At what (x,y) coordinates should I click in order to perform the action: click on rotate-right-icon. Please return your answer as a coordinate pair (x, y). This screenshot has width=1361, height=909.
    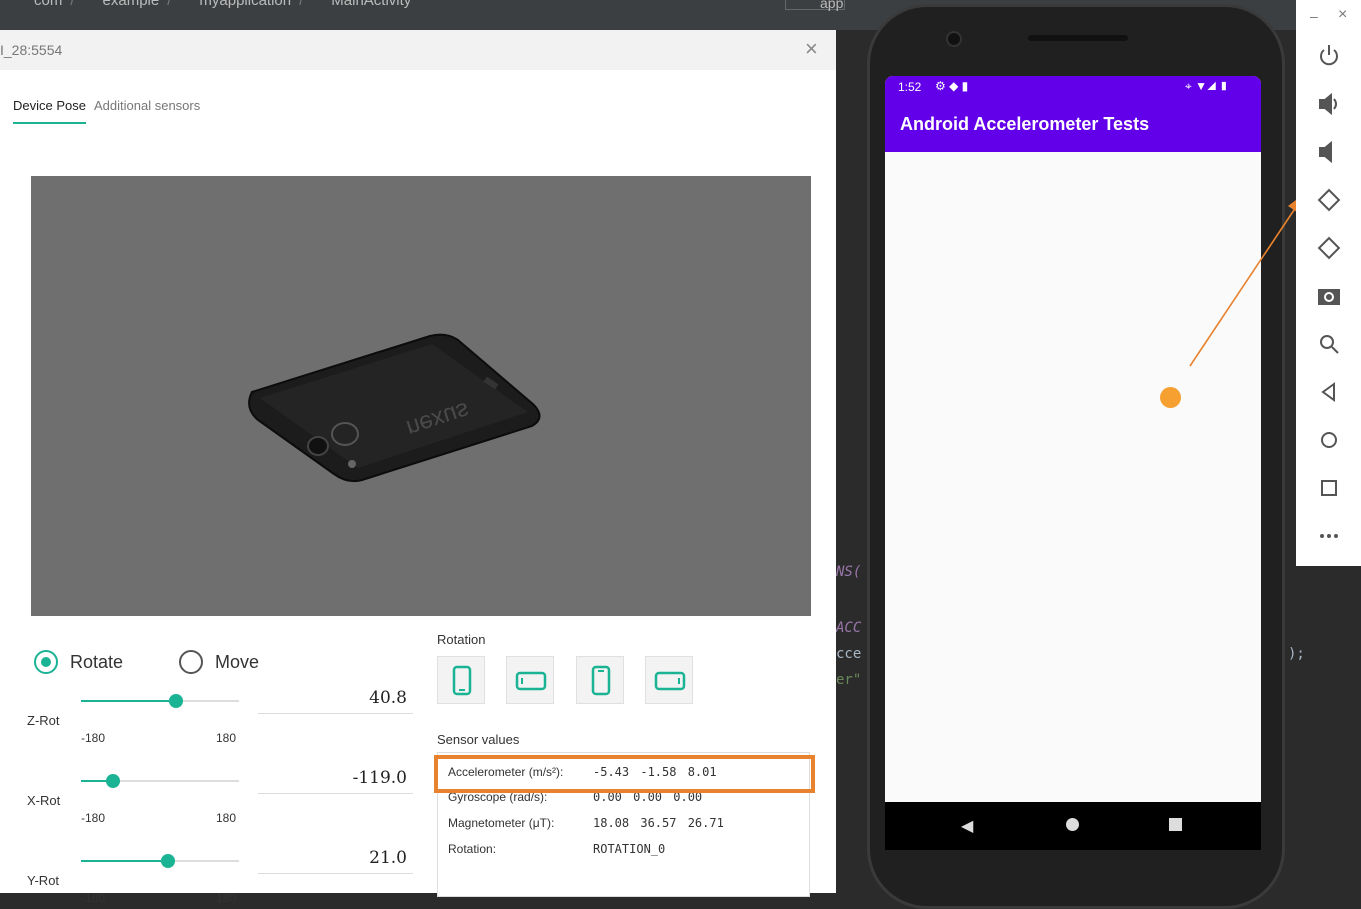
    Looking at the image, I should click on (1329, 248).